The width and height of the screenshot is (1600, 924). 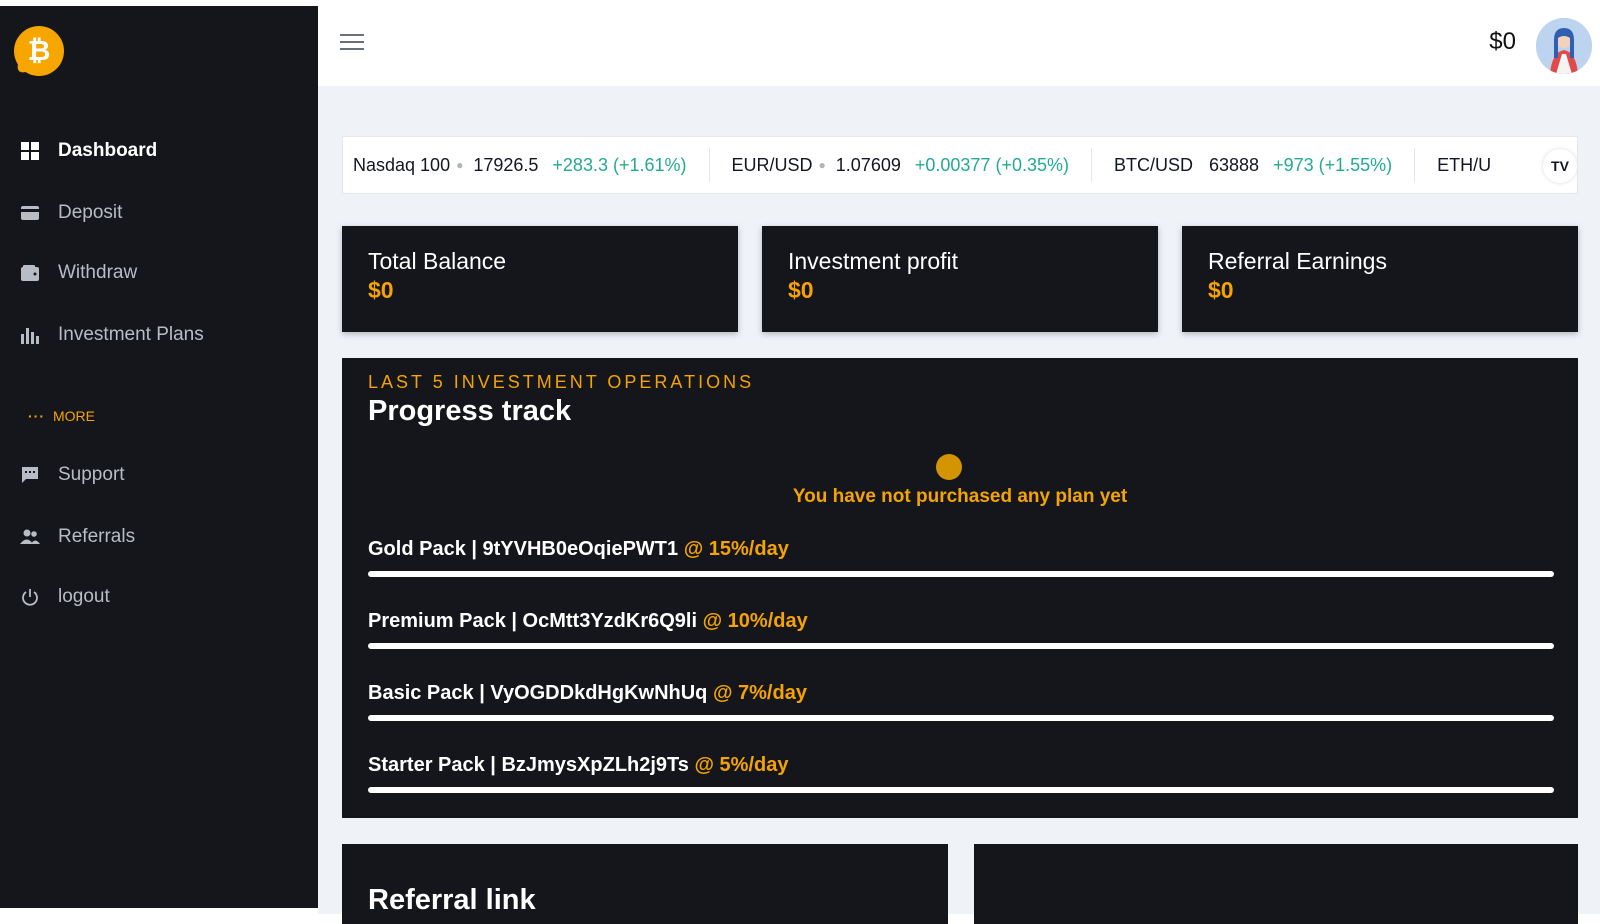 I want to click on section-title: Progress track, so click(x=470, y=411).